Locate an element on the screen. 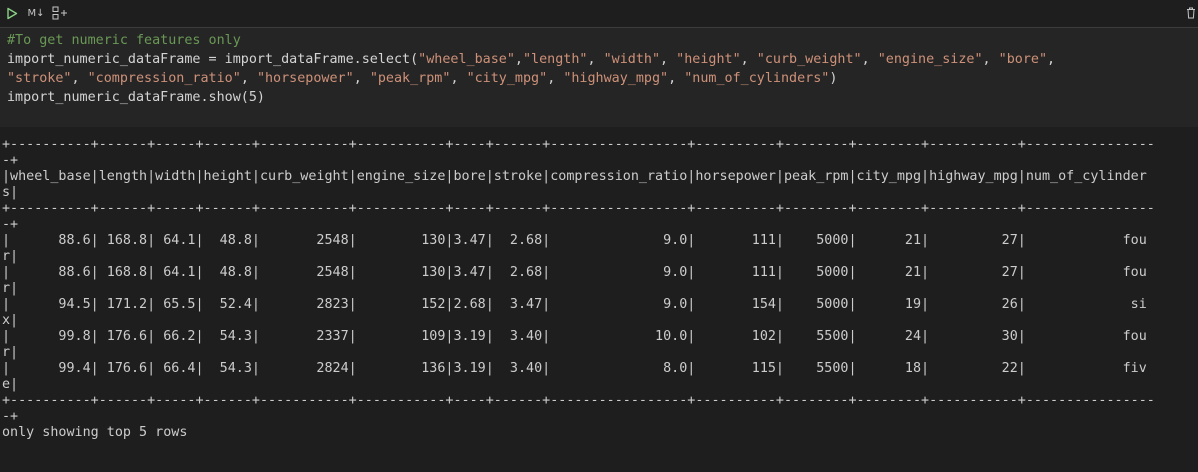 The width and height of the screenshot is (1198, 472). run-cell-button is located at coordinates (12, 13).